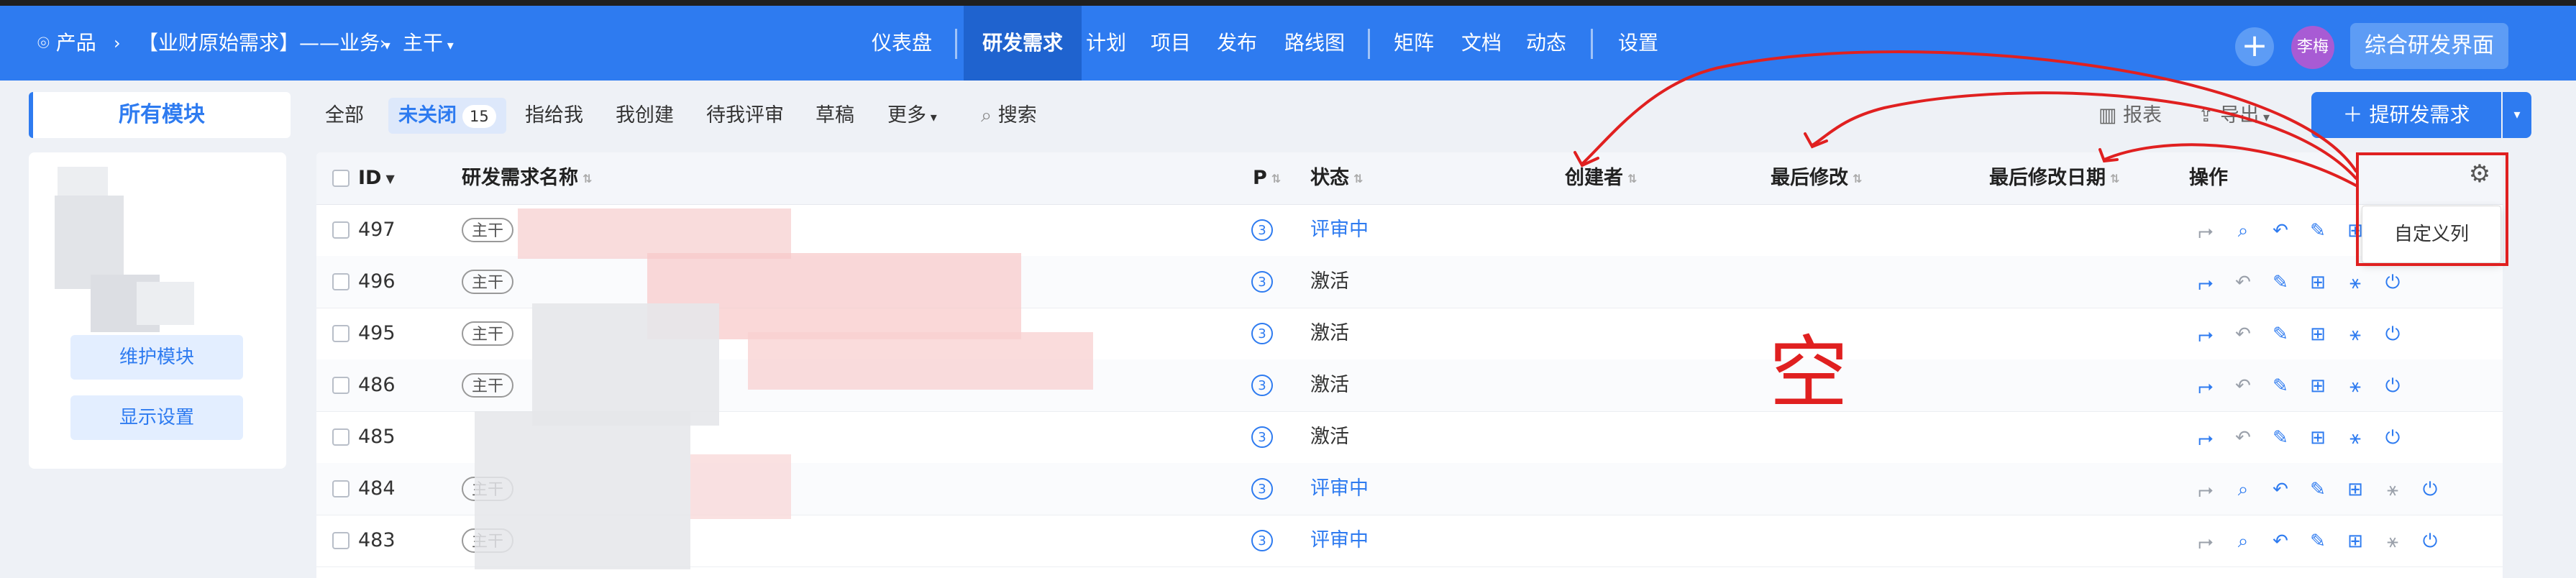 The width and height of the screenshot is (2576, 578). What do you see at coordinates (932, 117) in the screenshot?
I see `chevron-down-icon: ▾` at bounding box center [932, 117].